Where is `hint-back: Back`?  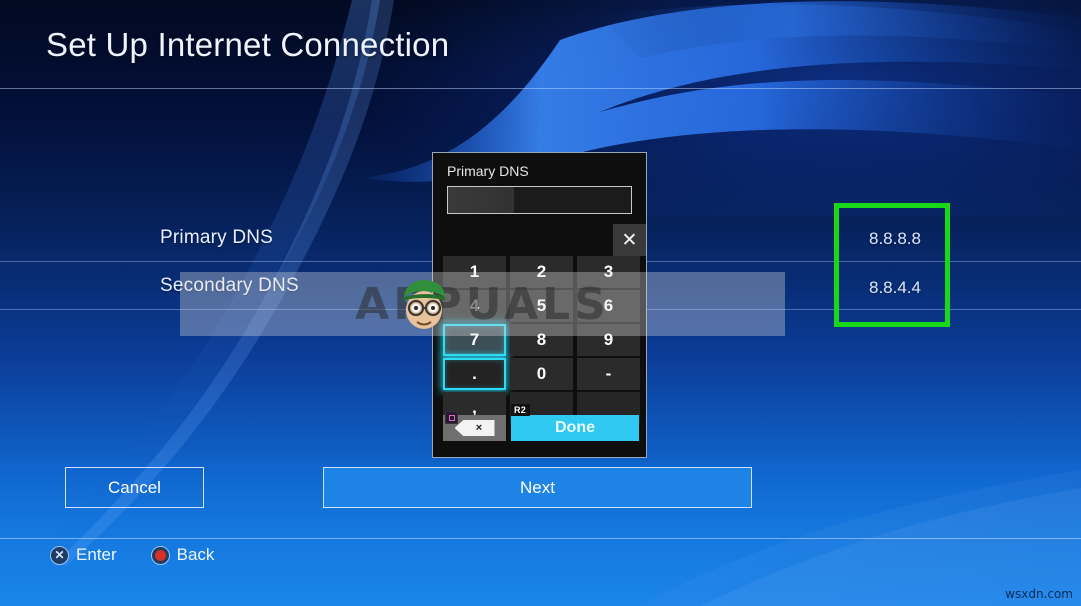
hint-back: Back is located at coordinates (182, 555).